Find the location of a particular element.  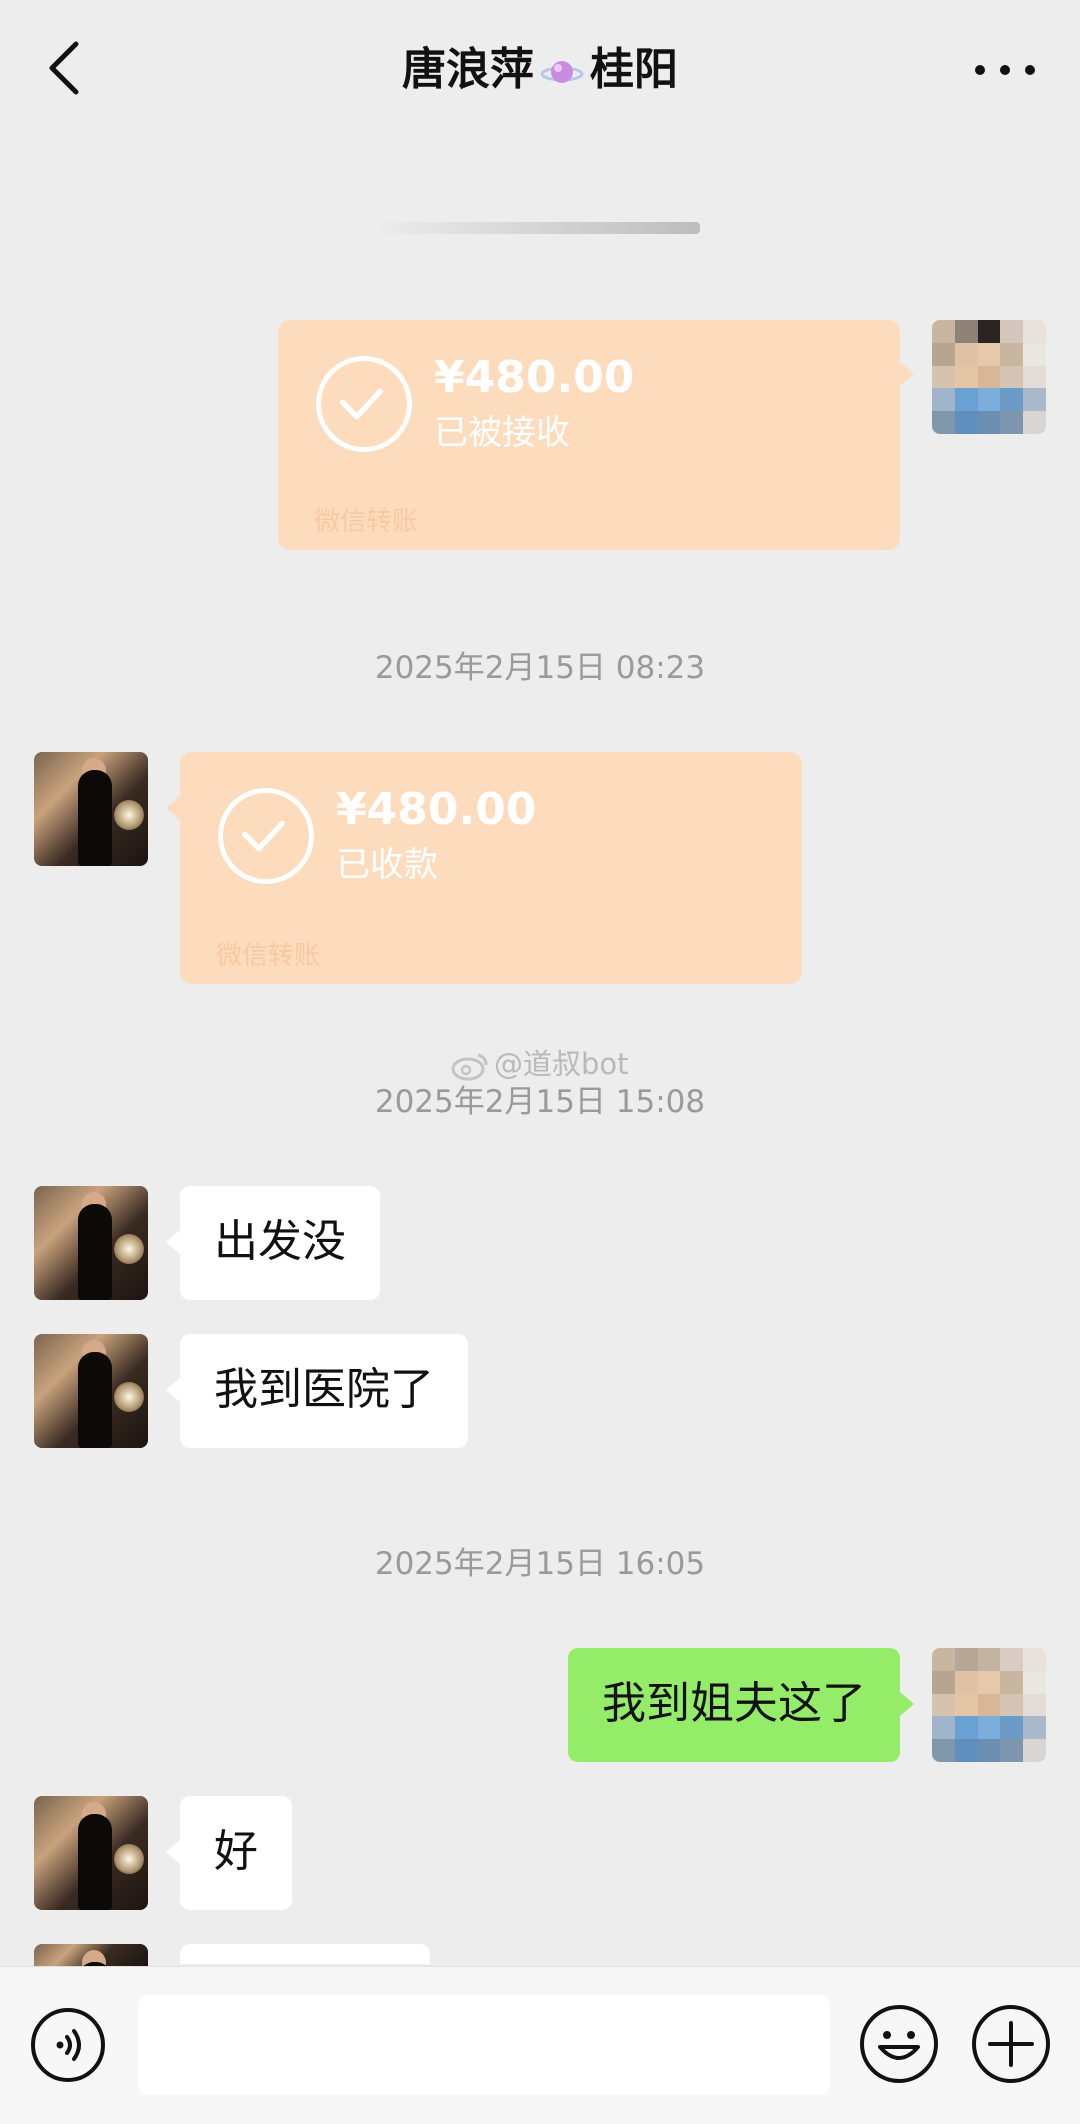

message-input is located at coordinates (484, 2045).